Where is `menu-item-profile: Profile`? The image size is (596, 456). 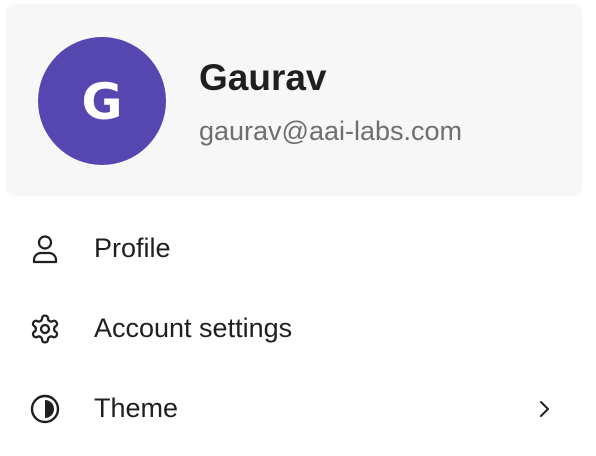 menu-item-profile: Profile is located at coordinates (294, 249).